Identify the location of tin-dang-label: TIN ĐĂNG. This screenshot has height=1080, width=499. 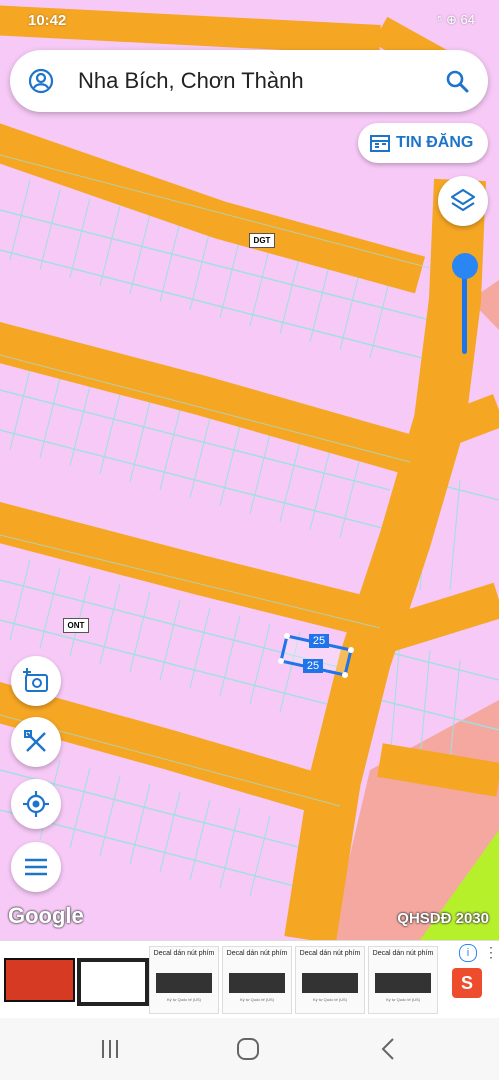
(435, 142).